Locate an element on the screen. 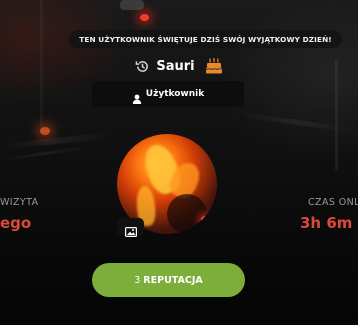  change-avatar-button is located at coordinates (130, 228).